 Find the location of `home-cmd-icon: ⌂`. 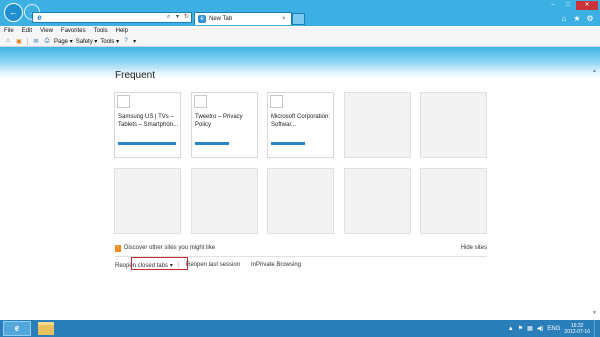

home-cmd-icon: ⌂ is located at coordinates (8, 41).